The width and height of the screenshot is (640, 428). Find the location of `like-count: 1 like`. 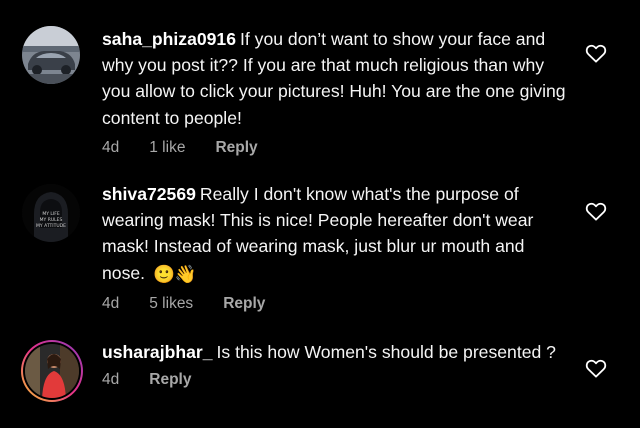

like-count: 1 like is located at coordinates (167, 148).